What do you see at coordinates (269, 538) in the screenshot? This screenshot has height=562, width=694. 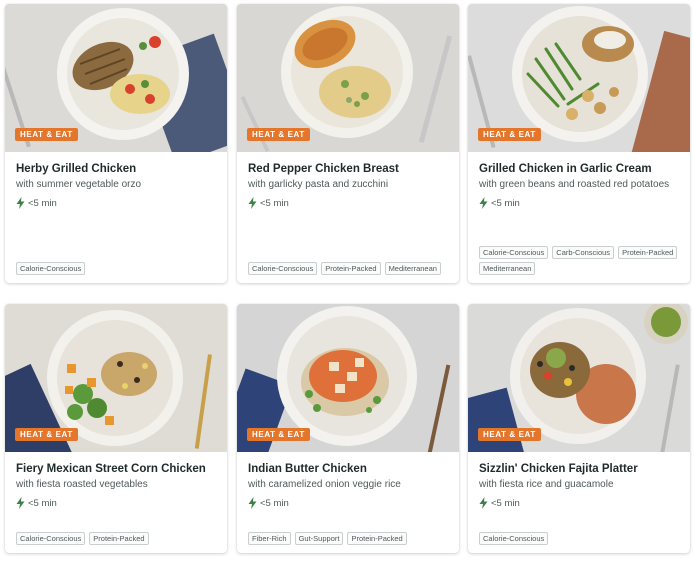 I see `tag: Fiber-Rich` at bounding box center [269, 538].